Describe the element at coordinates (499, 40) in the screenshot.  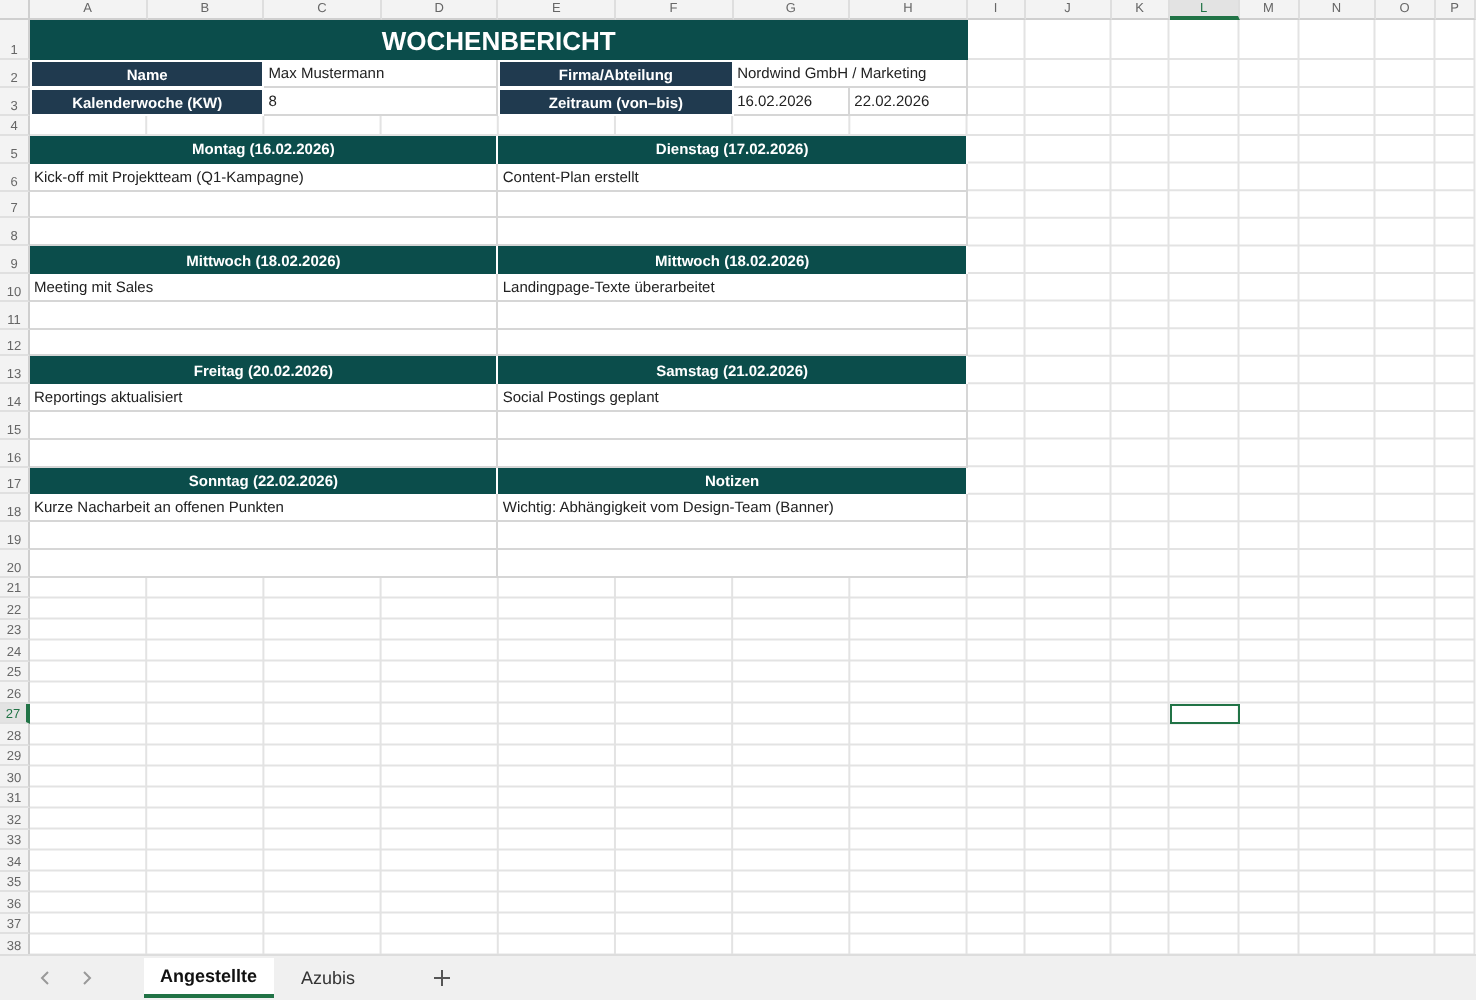
I see `report-title: WOCHENBERICHT` at that location.